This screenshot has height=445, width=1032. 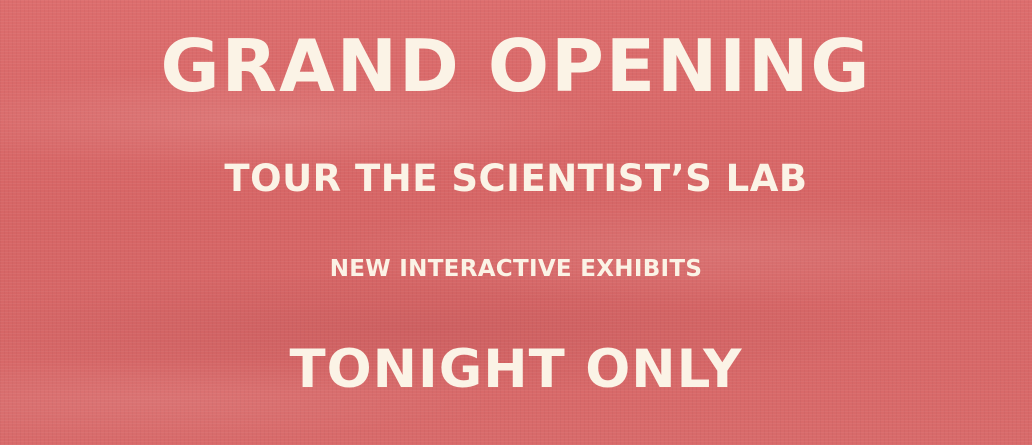 I want to click on headline: GRAND OPENING, so click(x=516, y=66).